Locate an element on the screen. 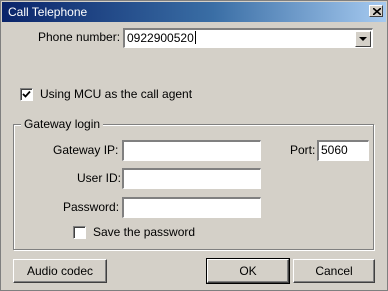 Image resolution: width=388 pixels, height=291 pixels. mcu-checkbox-label: Using MCU as the call agent is located at coordinates (116, 94).